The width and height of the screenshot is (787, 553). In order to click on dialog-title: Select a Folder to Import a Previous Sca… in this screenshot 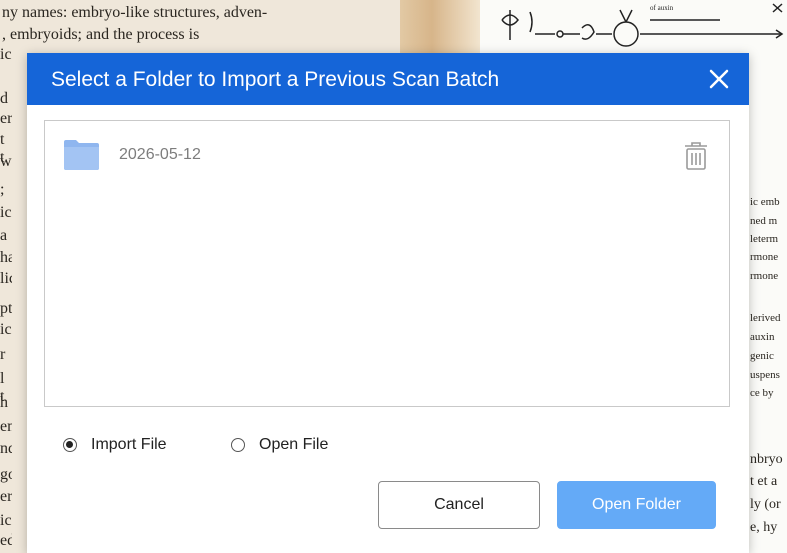, I will do `click(275, 79)`.